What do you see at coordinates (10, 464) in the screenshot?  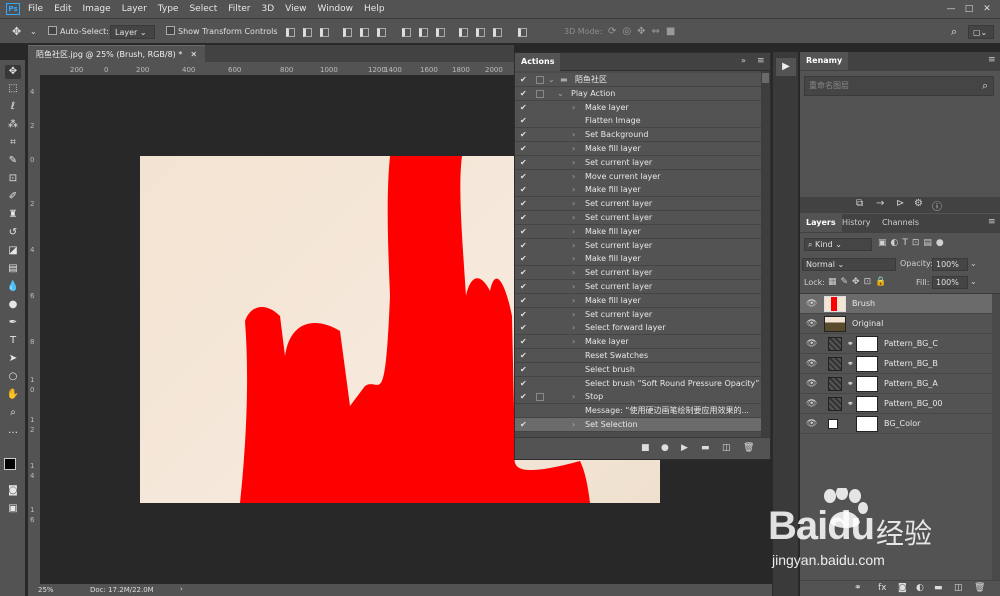 I see `foreground-color-swatch` at bounding box center [10, 464].